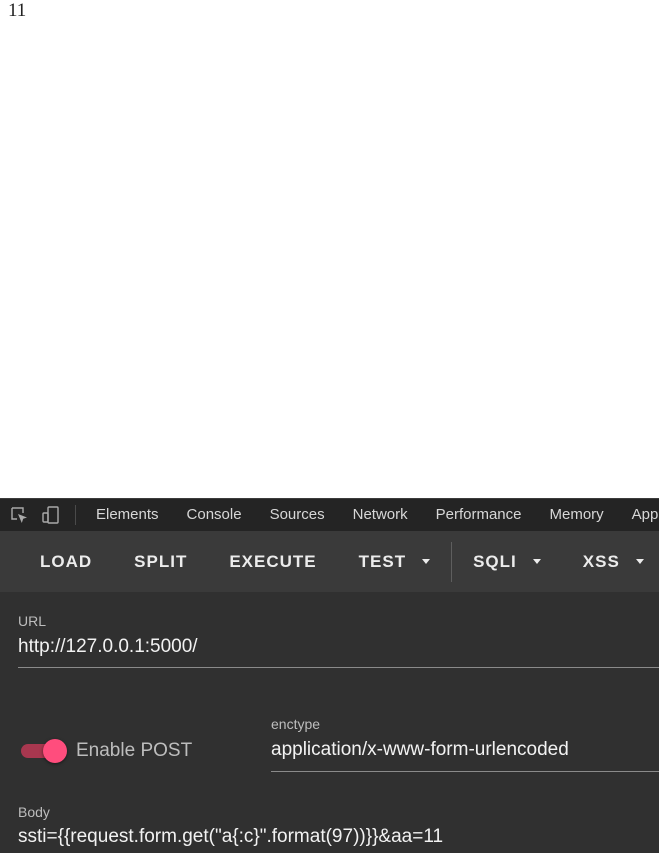 The height and width of the screenshot is (853, 659). Describe the element at coordinates (638, 515) in the screenshot. I see `tab-application: Application` at that location.